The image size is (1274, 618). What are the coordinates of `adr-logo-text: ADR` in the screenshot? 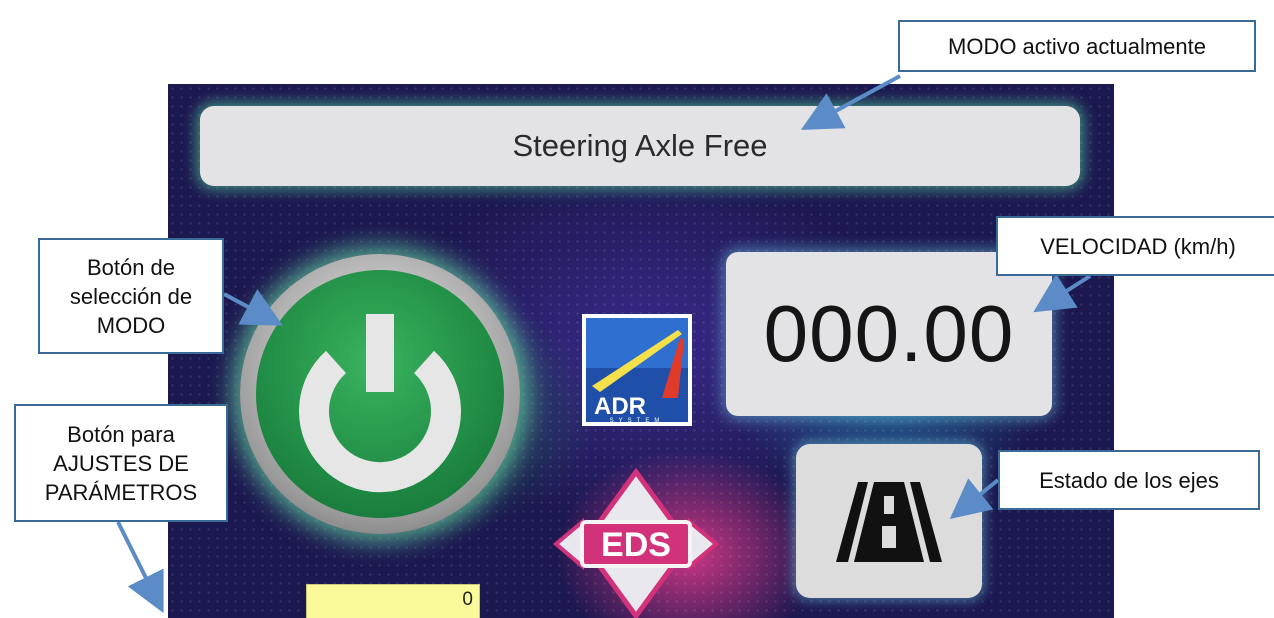 It's located at (620, 406).